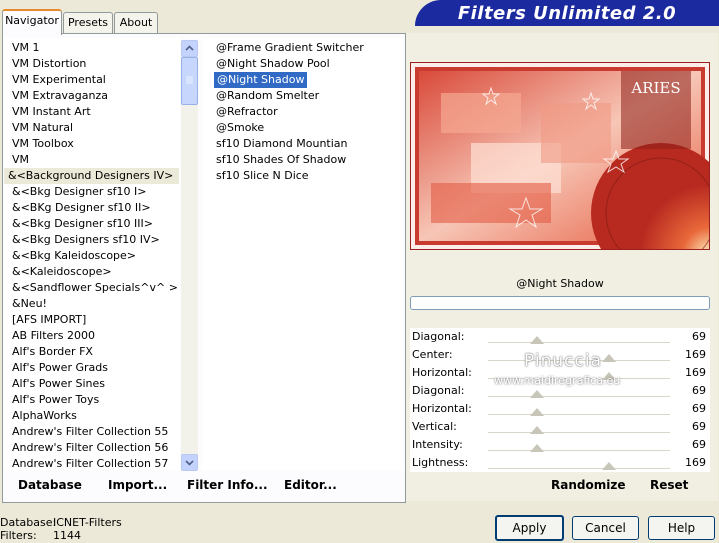 The height and width of the screenshot is (543, 719). What do you see at coordinates (437, 444) in the screenshot?
I see `param-label: Intensity:` at bounding box center [437, 444].